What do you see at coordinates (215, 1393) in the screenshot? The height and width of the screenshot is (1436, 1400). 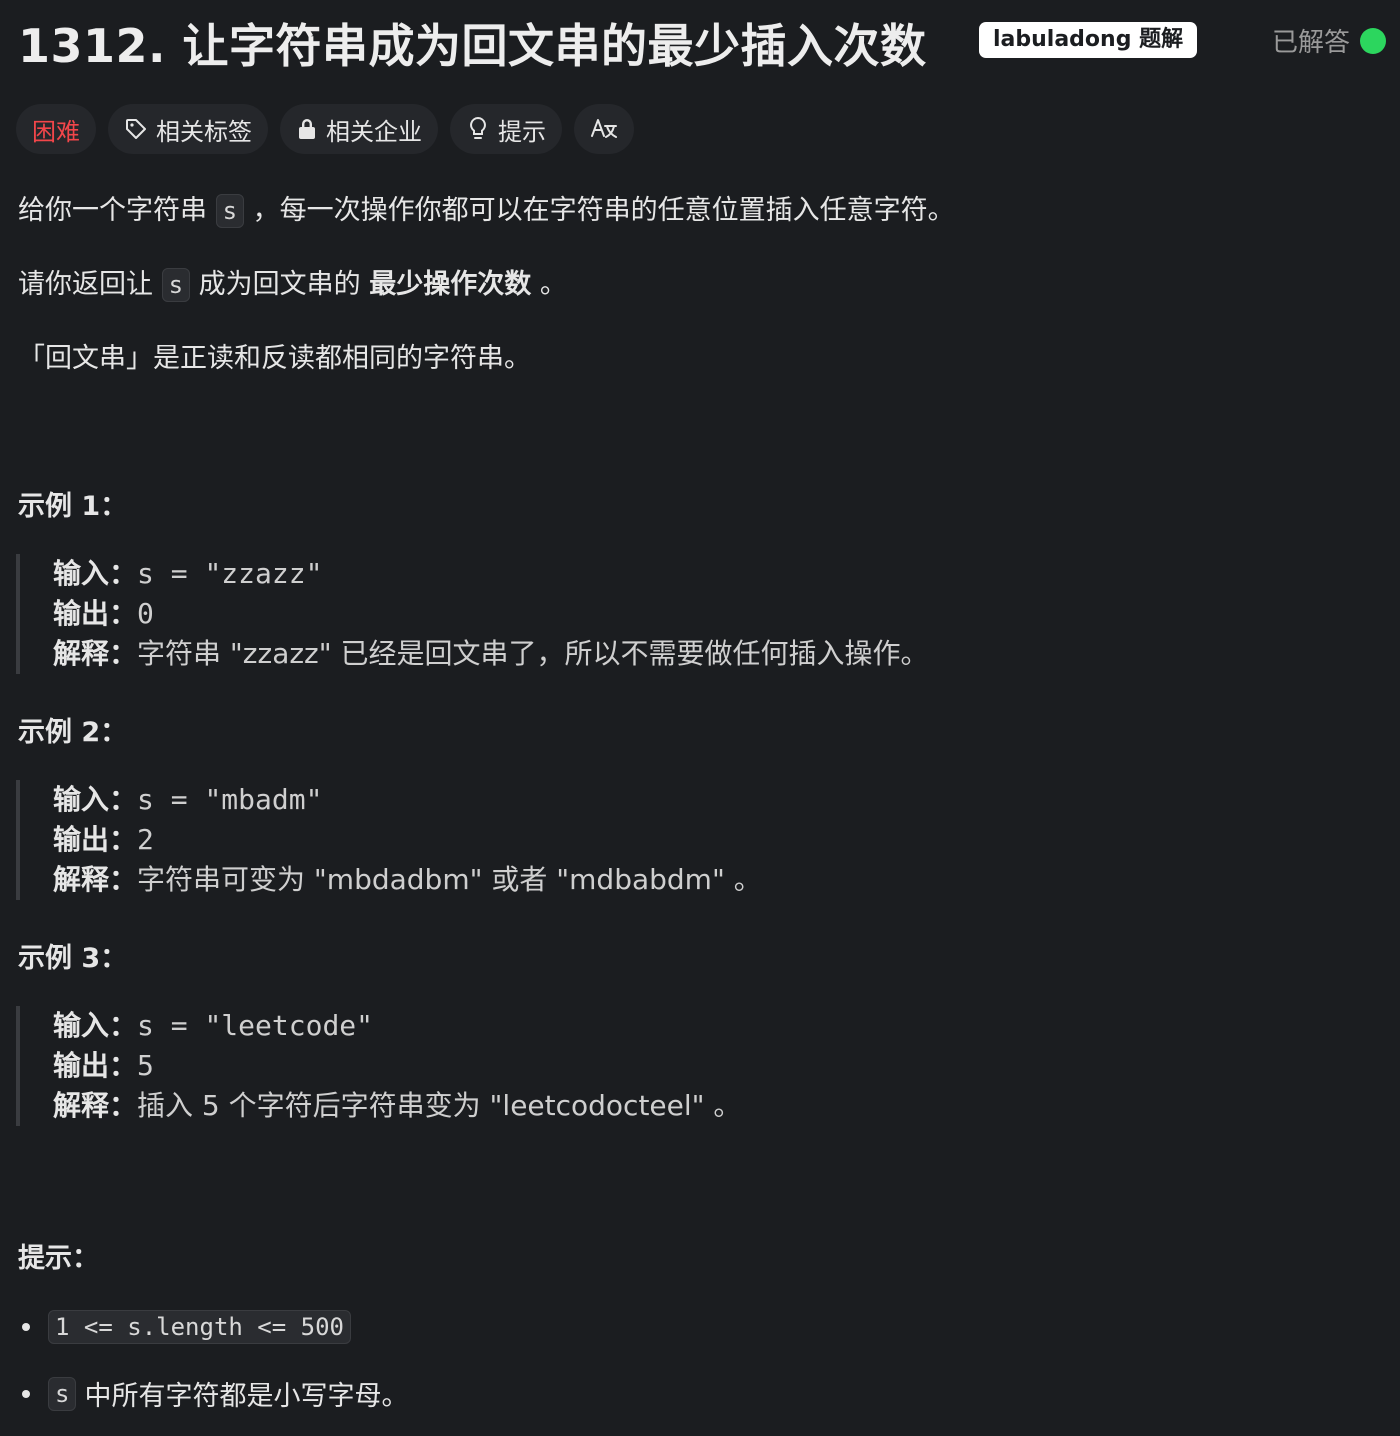 I see `constraint-item-2: s 中所有字符都是小写字母。` at bounding box center [215, 1393].